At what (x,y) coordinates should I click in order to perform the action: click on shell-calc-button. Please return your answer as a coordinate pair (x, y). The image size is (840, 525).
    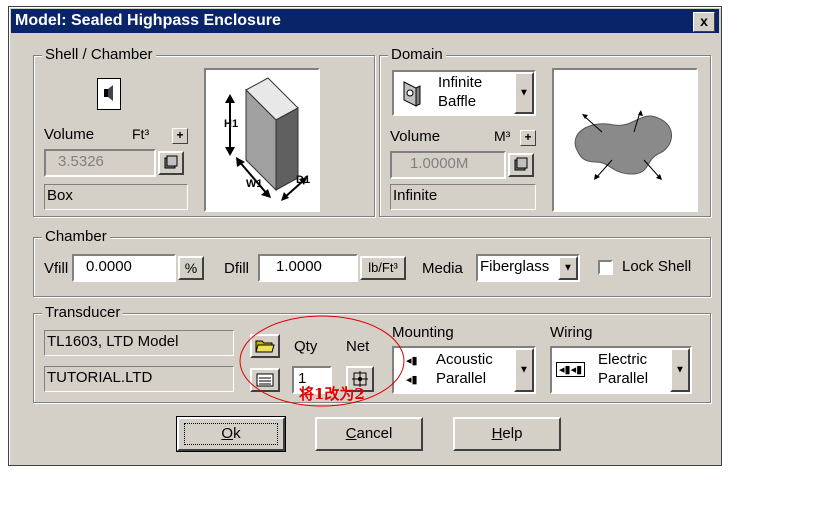
    Looking at the image, I should click on (171, 163).